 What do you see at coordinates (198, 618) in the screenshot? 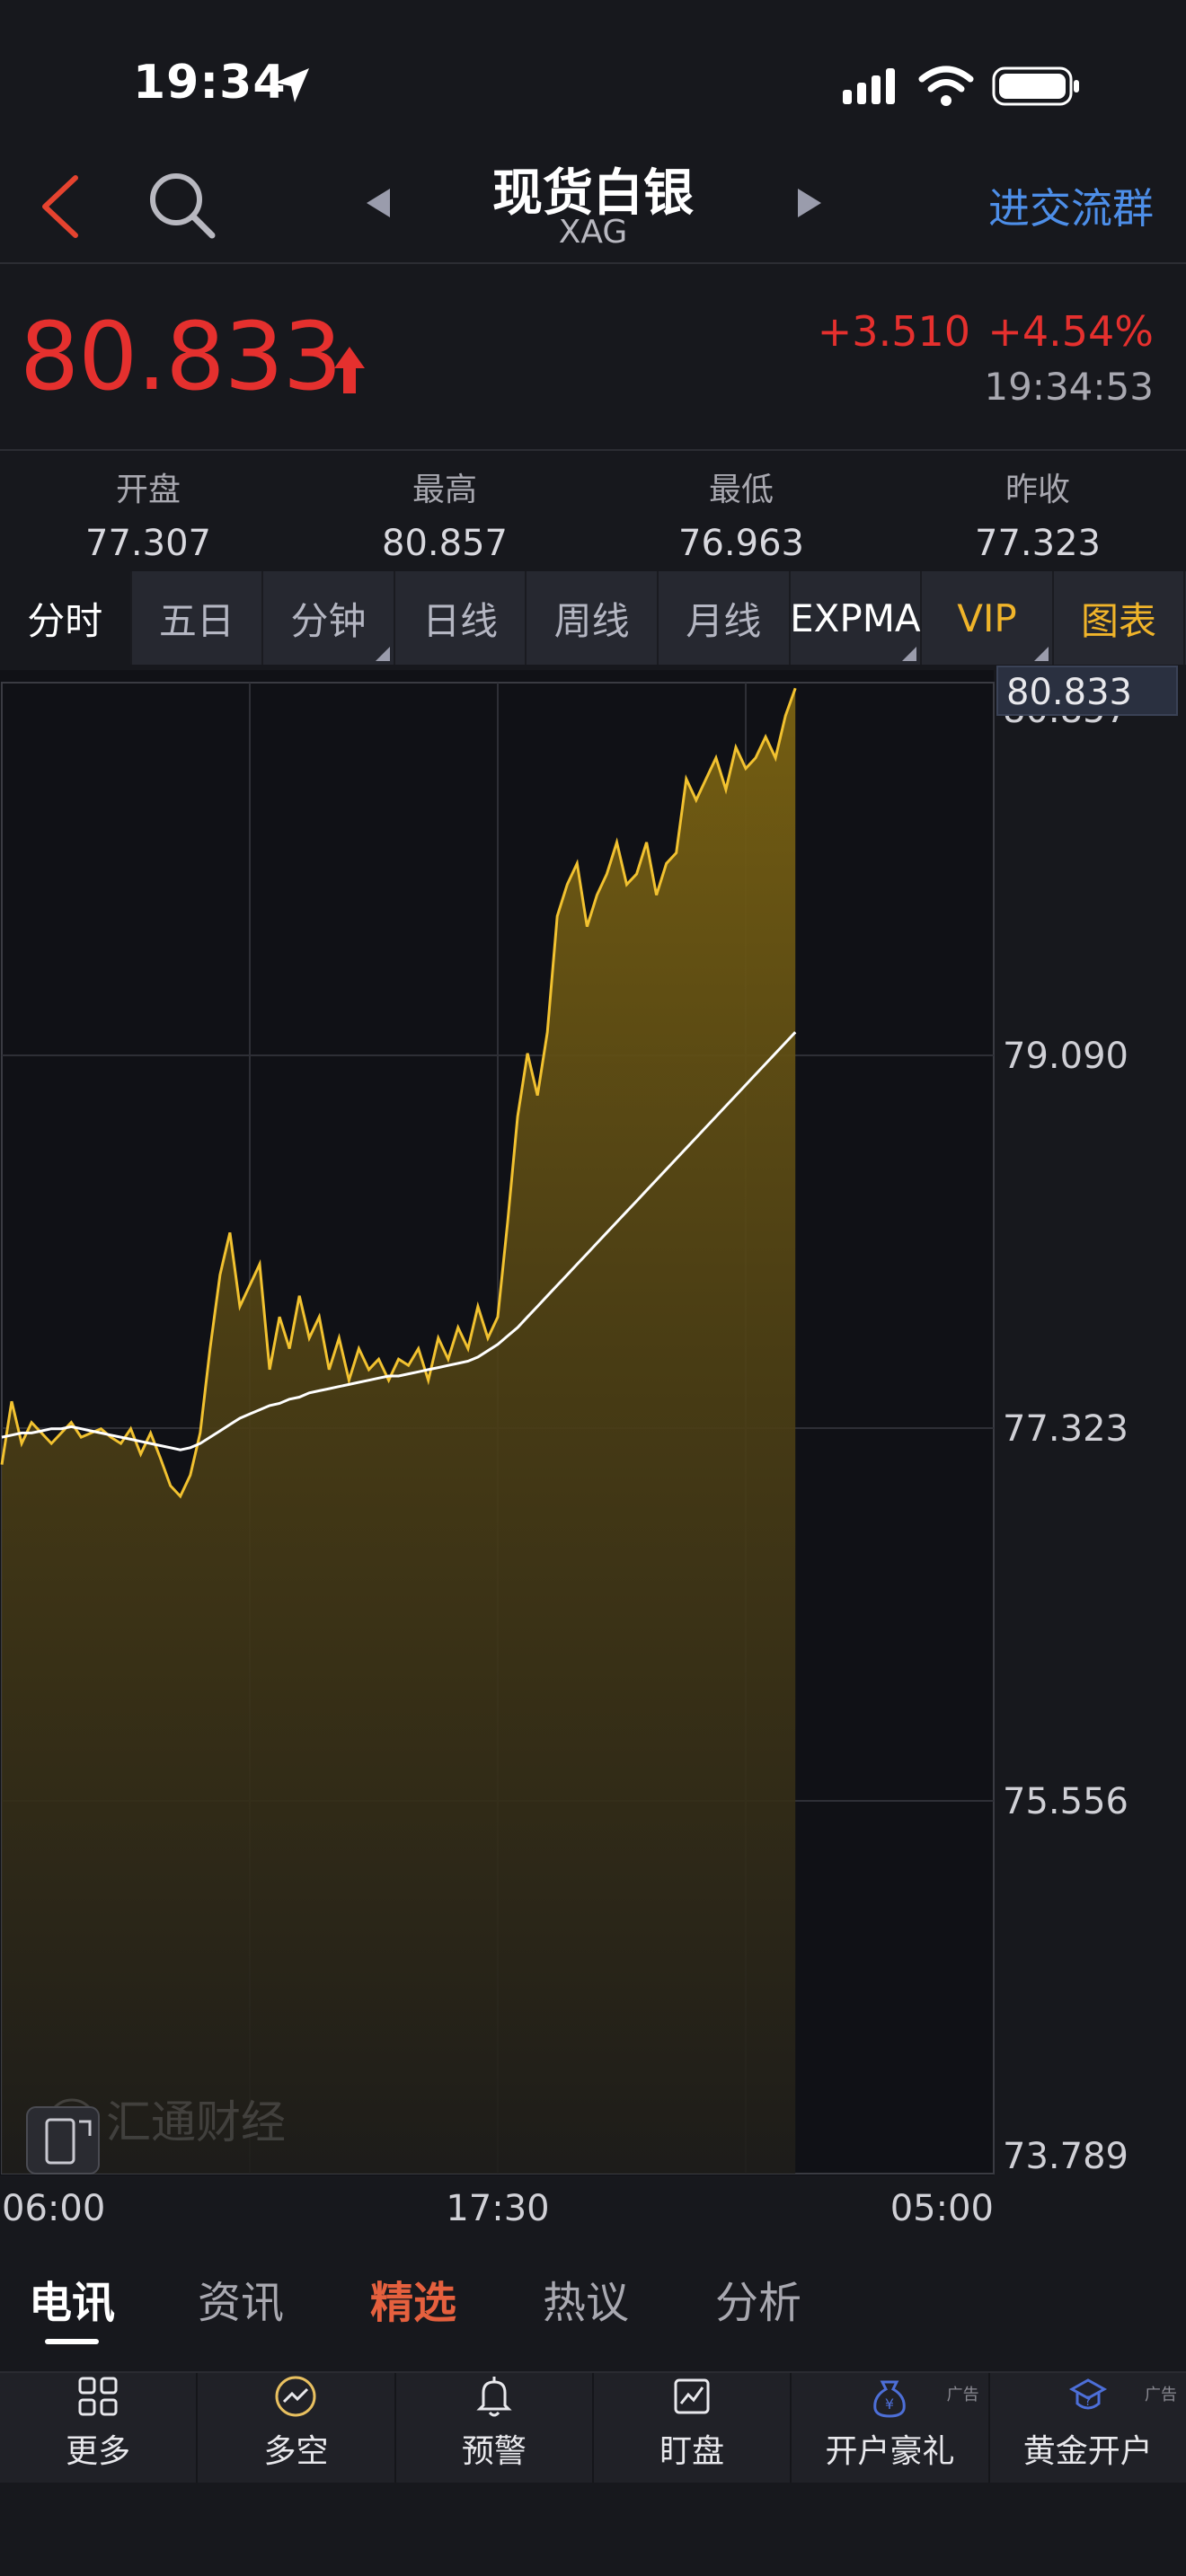
I see `tab-five-day: 五日` at bounding box center [198, 618].